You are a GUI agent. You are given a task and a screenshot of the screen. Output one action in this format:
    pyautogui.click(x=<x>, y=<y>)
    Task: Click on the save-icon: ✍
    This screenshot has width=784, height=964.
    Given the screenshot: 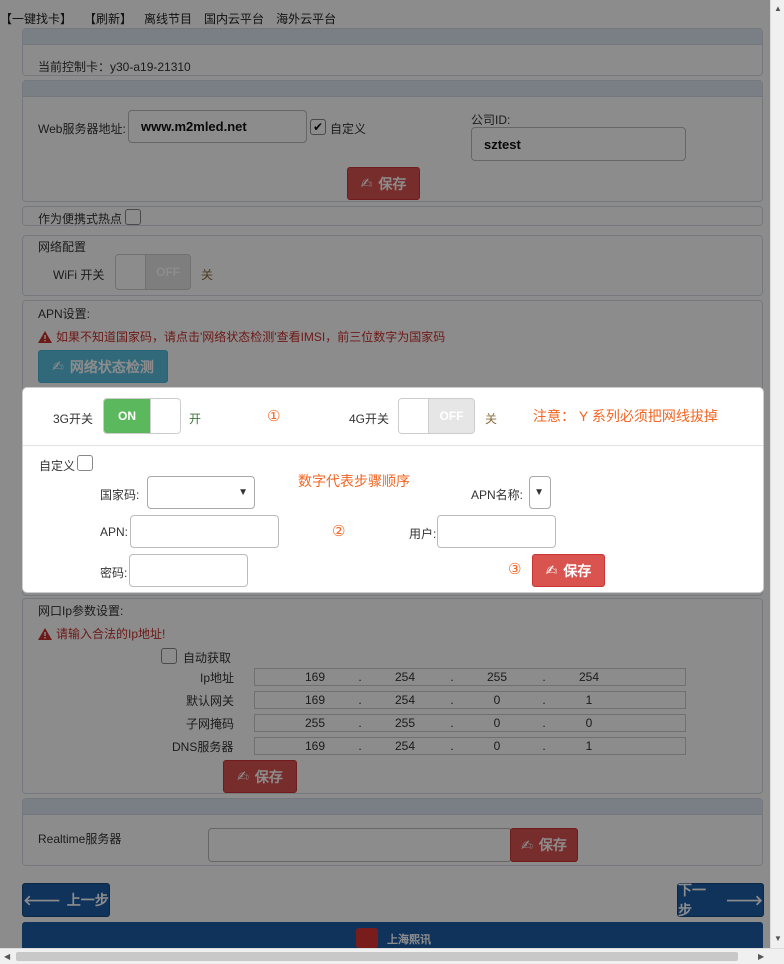 What is the action you would take?
    pyautogui.click(x=551, y=570)
    